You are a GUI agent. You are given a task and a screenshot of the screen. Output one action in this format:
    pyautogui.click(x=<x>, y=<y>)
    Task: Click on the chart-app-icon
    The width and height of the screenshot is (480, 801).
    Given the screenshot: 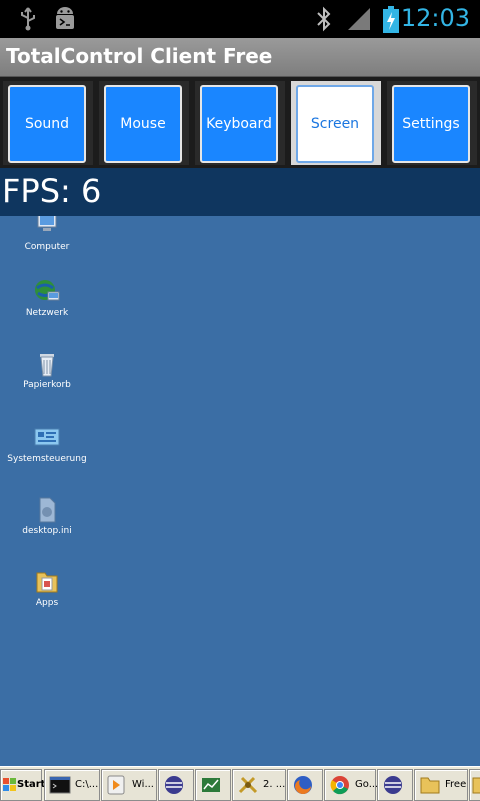 What is the action you would take?
    pyautogui.click(x=211, y=785)
    